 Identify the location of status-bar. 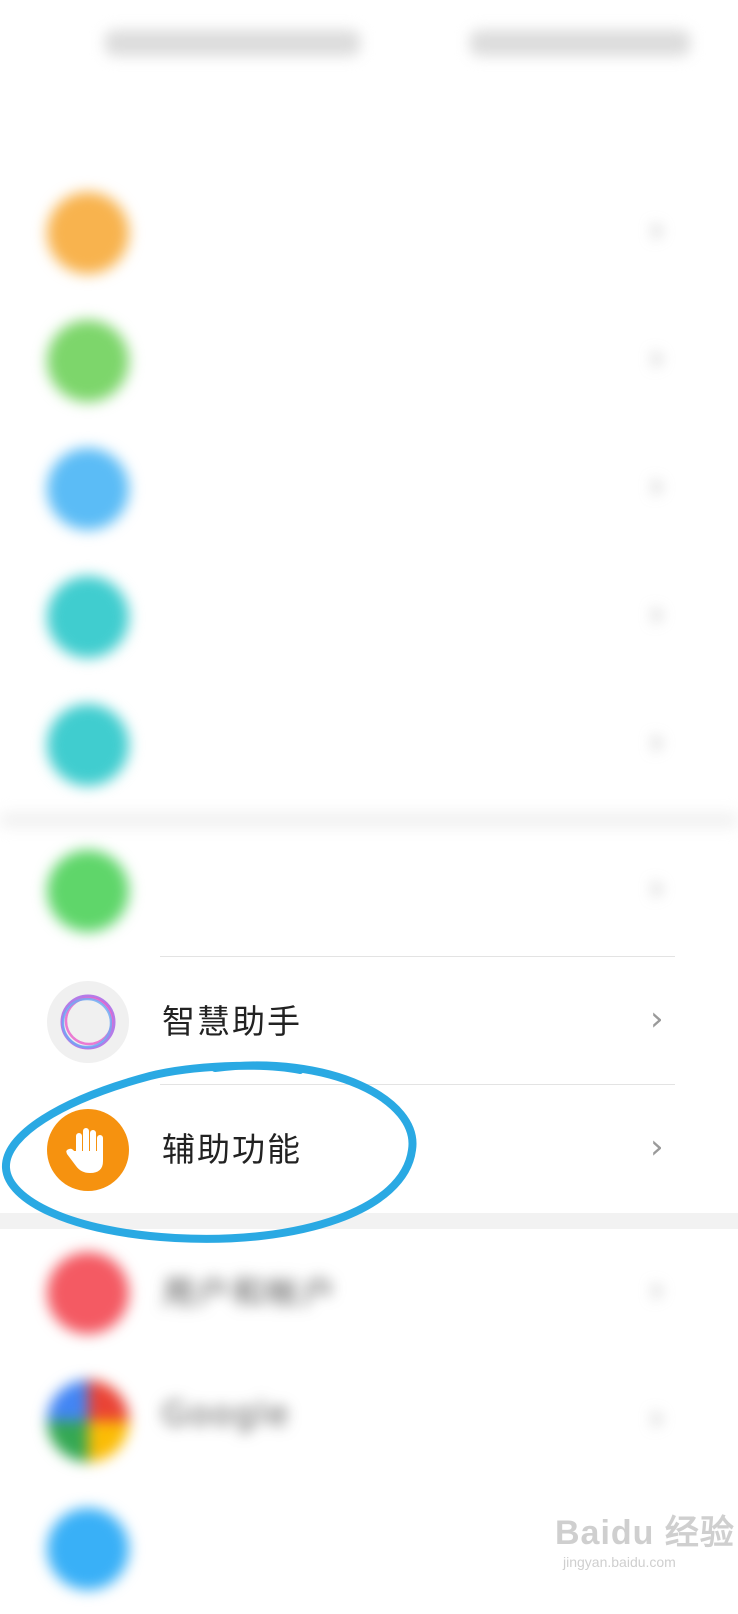
(369, 47).